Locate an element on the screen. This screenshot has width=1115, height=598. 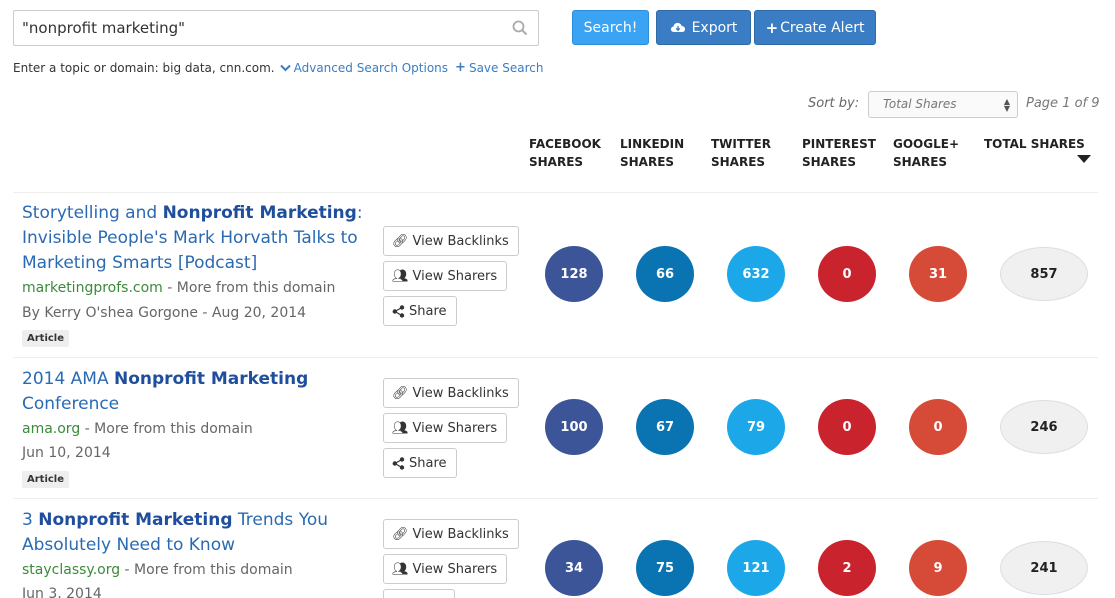
column-header-pinterest: PINTEREST SHARES is located at coordinates (839, 153).